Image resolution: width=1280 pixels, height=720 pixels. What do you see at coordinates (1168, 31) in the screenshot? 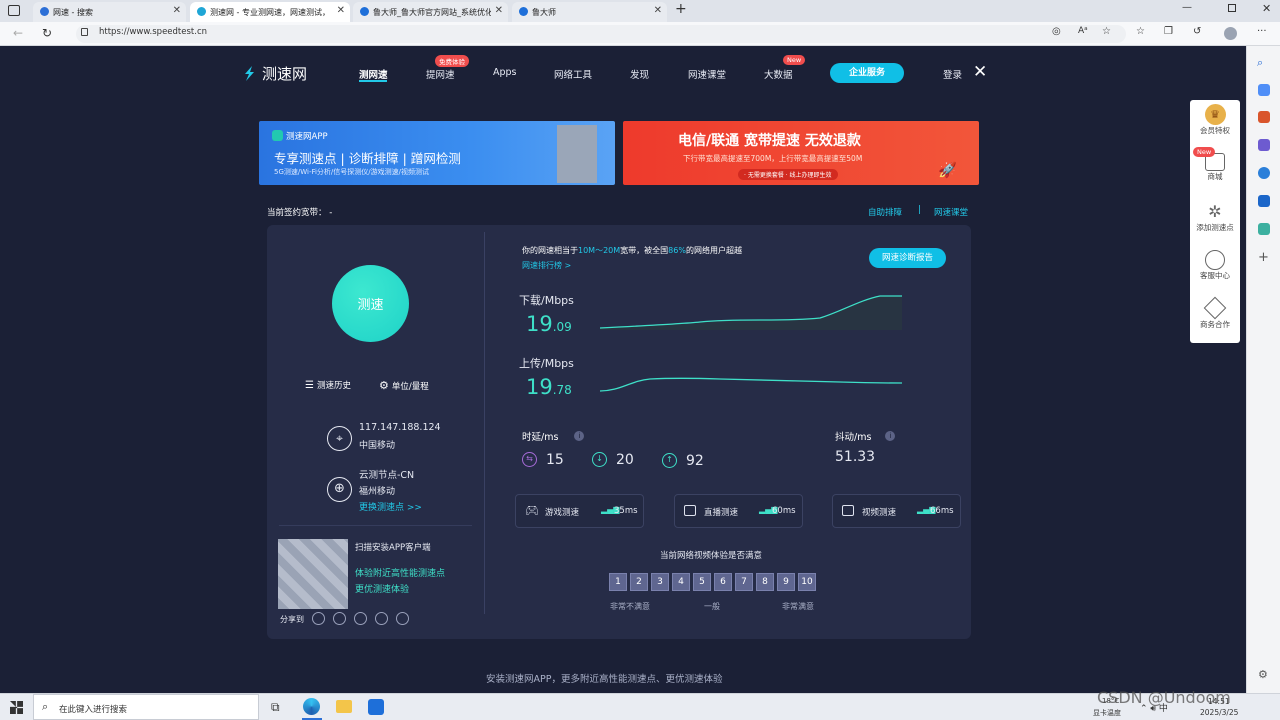
I see `collections-icon: ❐` at bounding box center [1168, 31].